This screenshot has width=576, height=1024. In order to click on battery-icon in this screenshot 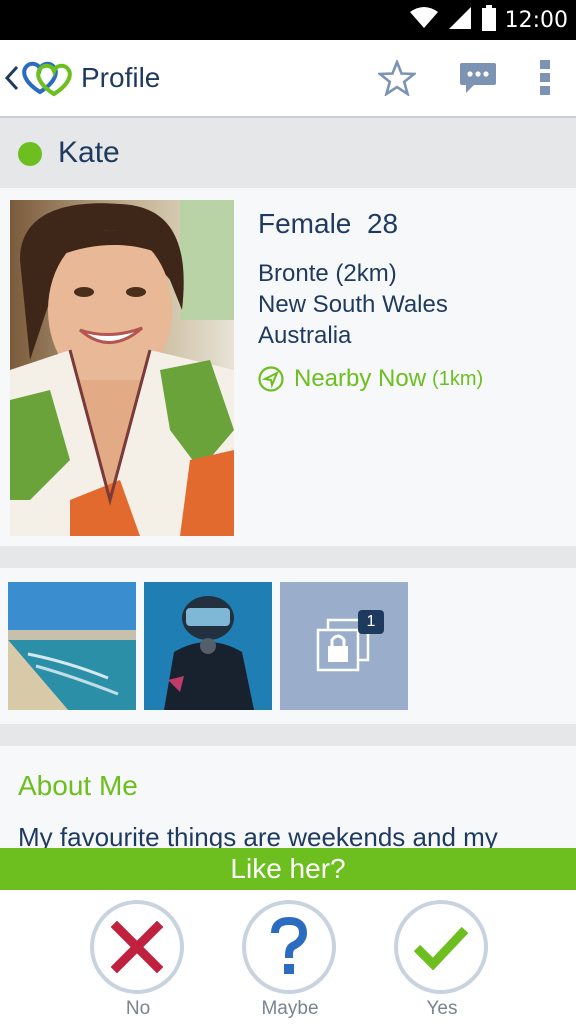, I will do `click(489, 20)`.